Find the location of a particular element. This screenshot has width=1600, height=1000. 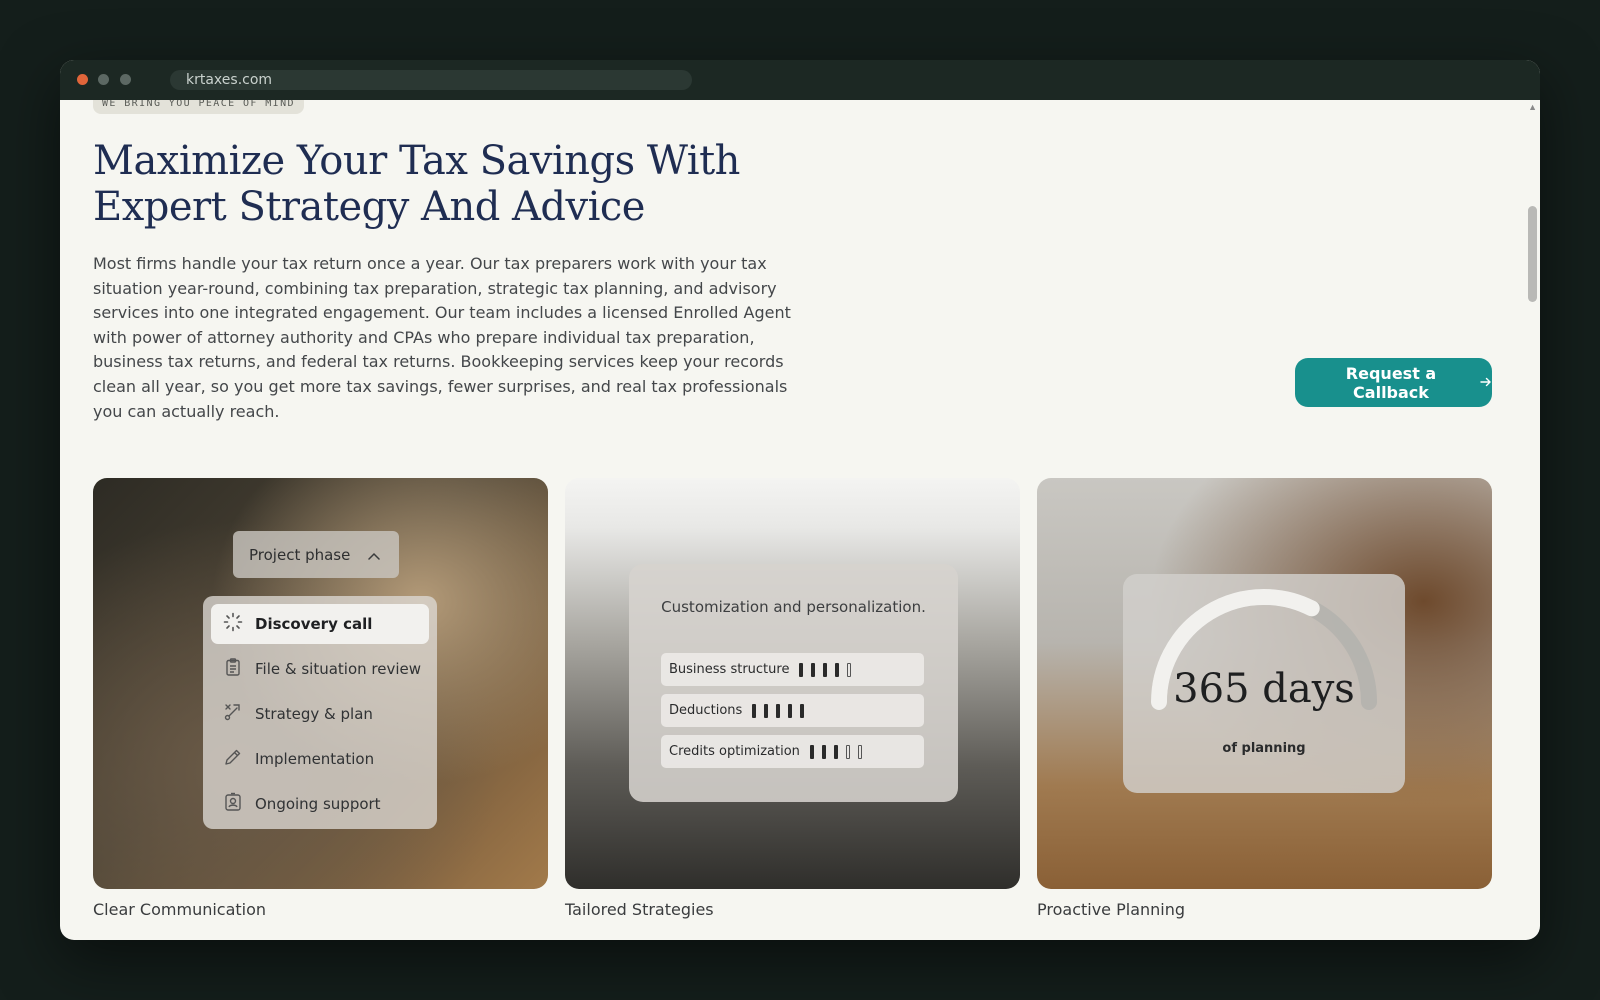

phase-item-label: Strategy & plan is located at coordinates (314, 714).